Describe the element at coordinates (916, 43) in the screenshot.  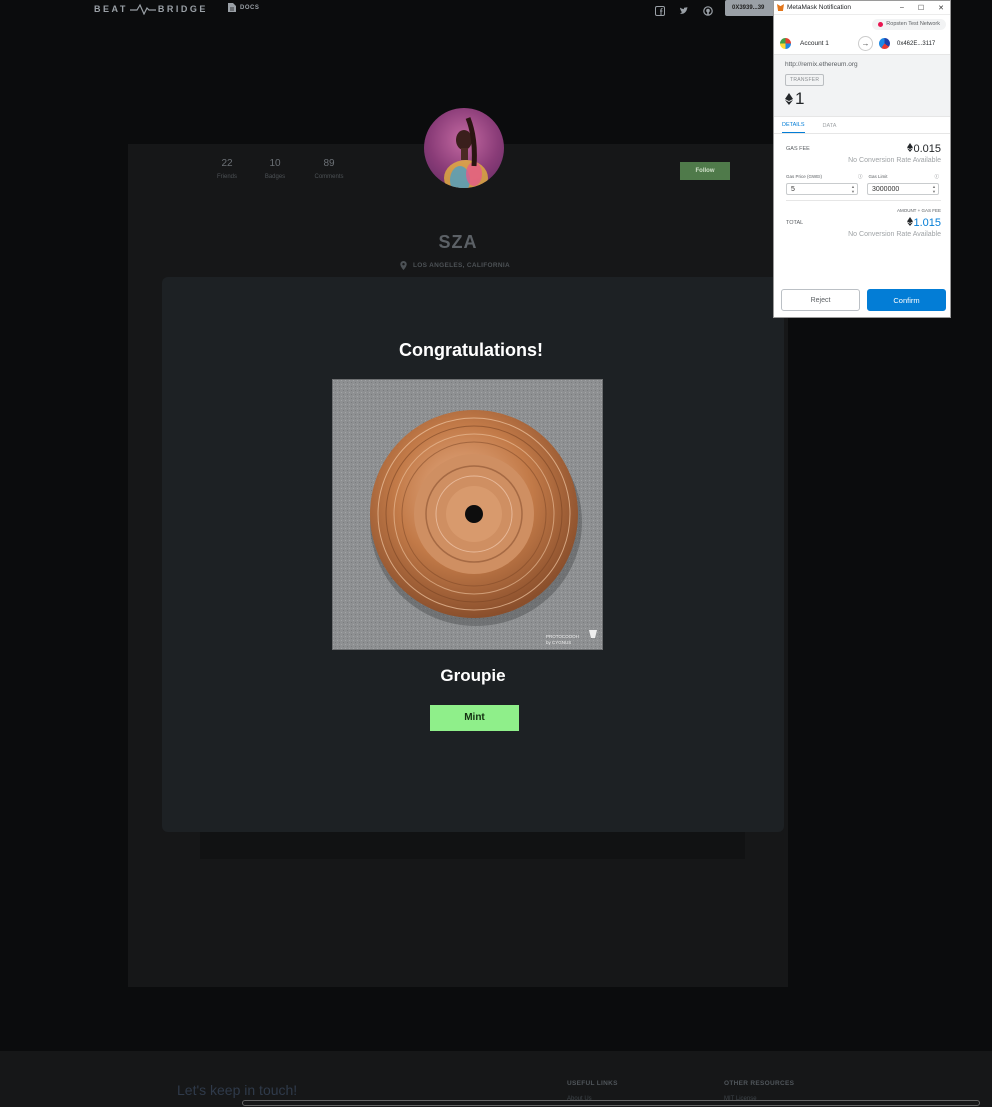
I see `to-account: 0x462E...3117` at that location.